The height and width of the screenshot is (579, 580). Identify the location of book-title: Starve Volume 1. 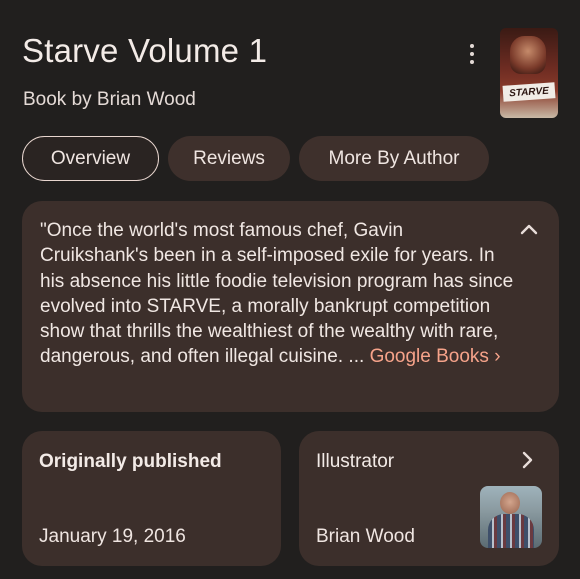
(145, 50).